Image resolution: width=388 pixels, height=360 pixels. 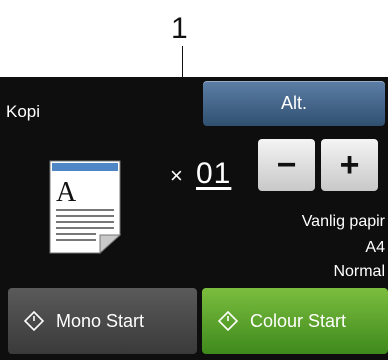 I want to click on mono-start-button: Mono Start, so click(x=102, y=321).